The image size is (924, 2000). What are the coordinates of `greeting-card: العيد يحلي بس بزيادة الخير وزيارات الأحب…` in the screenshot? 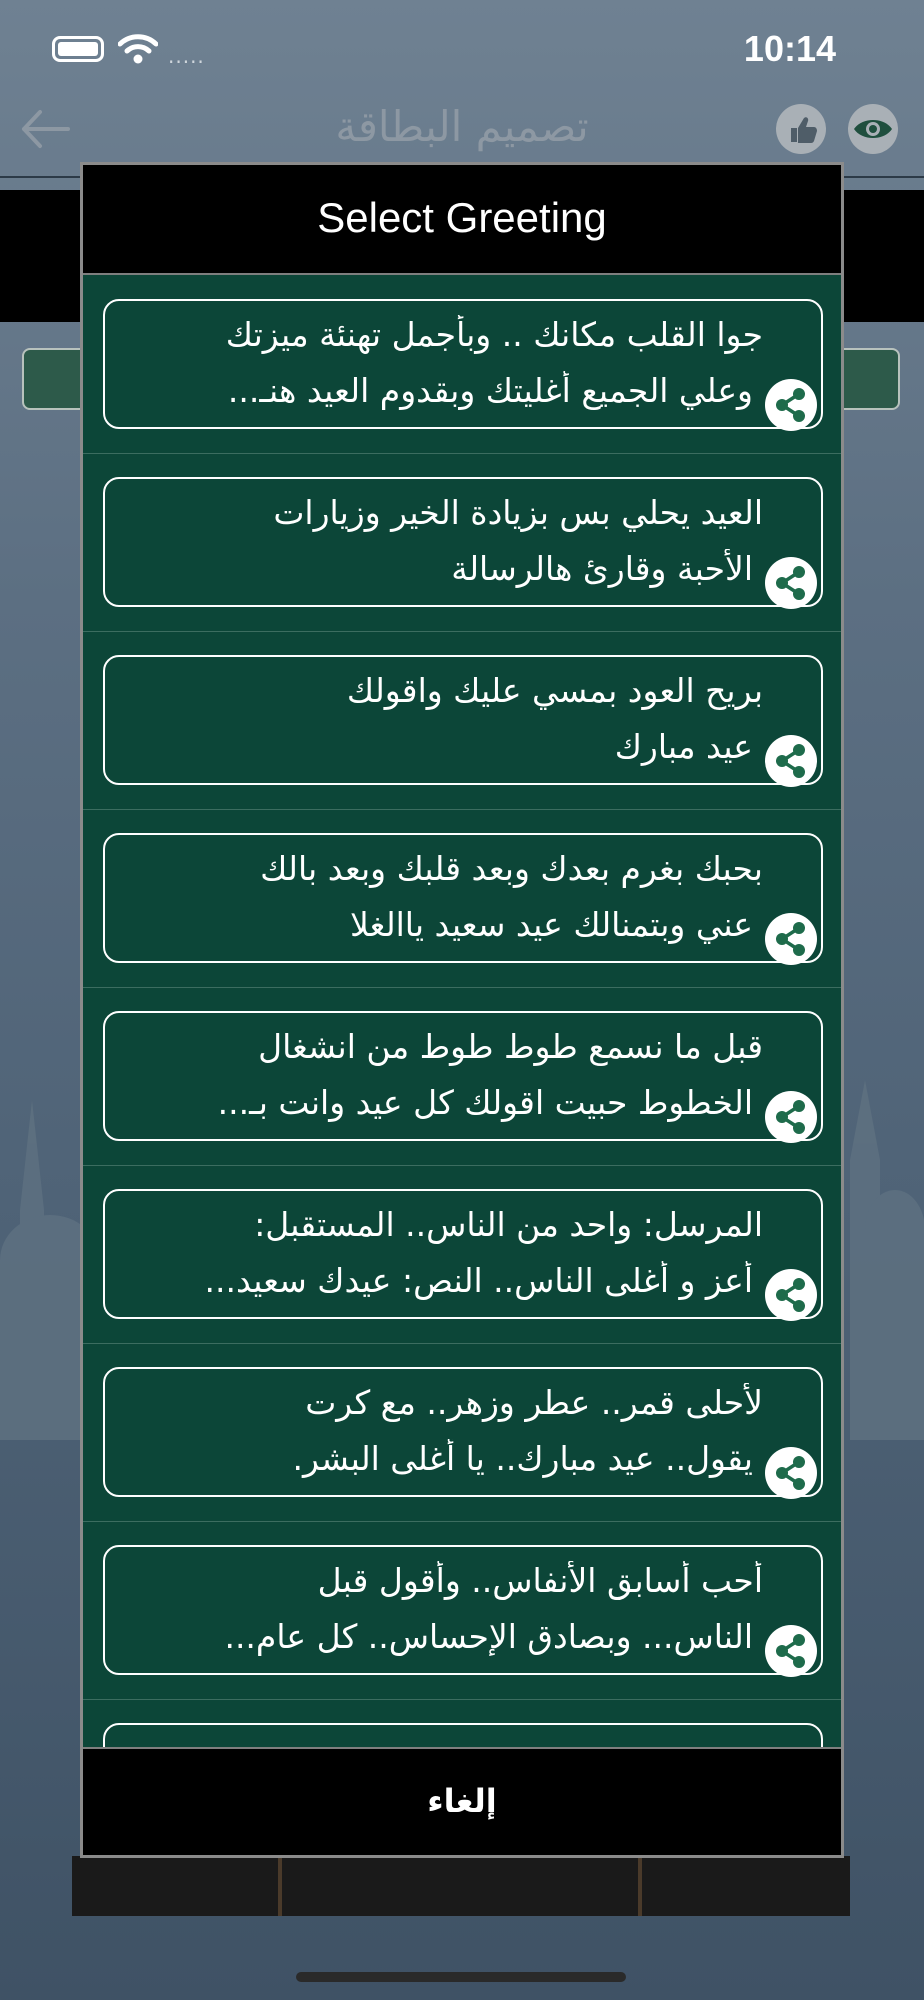 It's located at (463, 543).